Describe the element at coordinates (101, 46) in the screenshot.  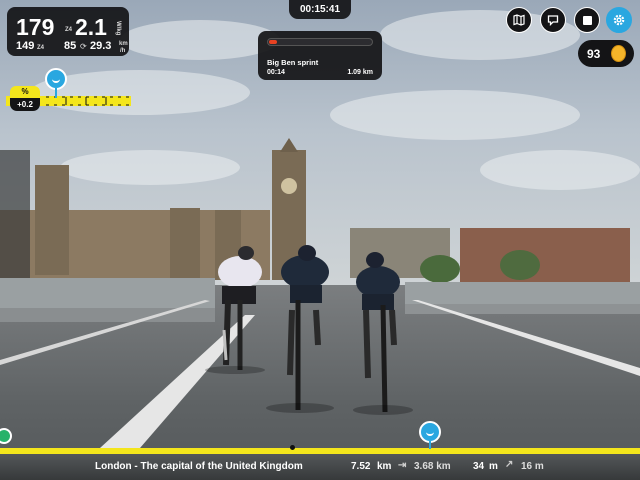
I see `speed-value: 29.3` at that location.